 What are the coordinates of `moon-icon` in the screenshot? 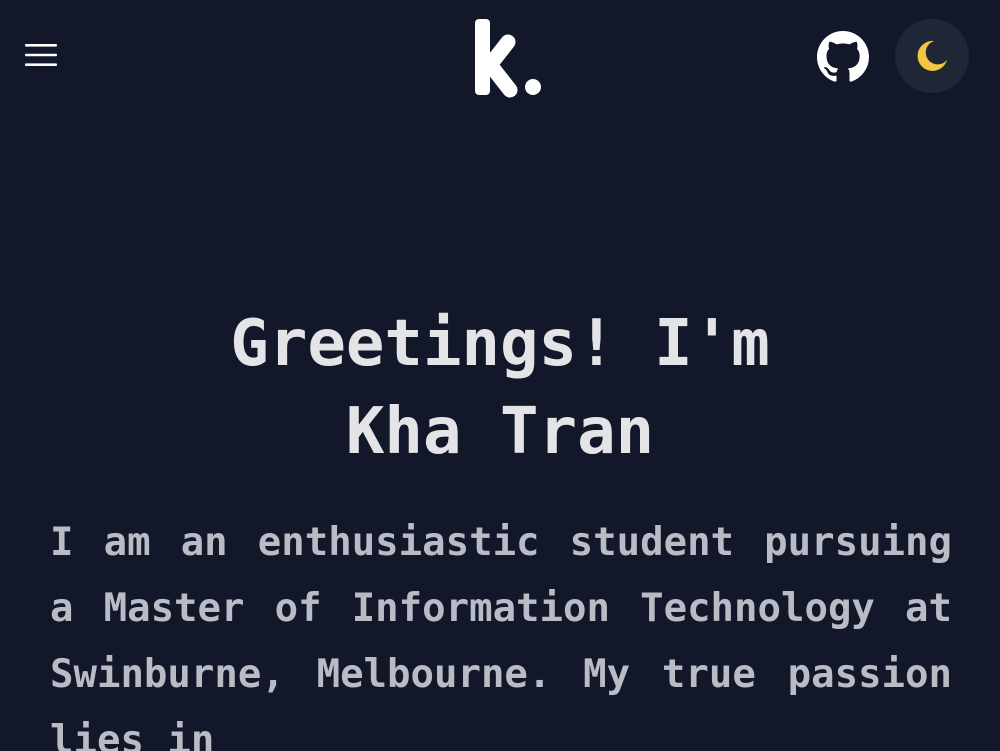 It's located at (932, 55).